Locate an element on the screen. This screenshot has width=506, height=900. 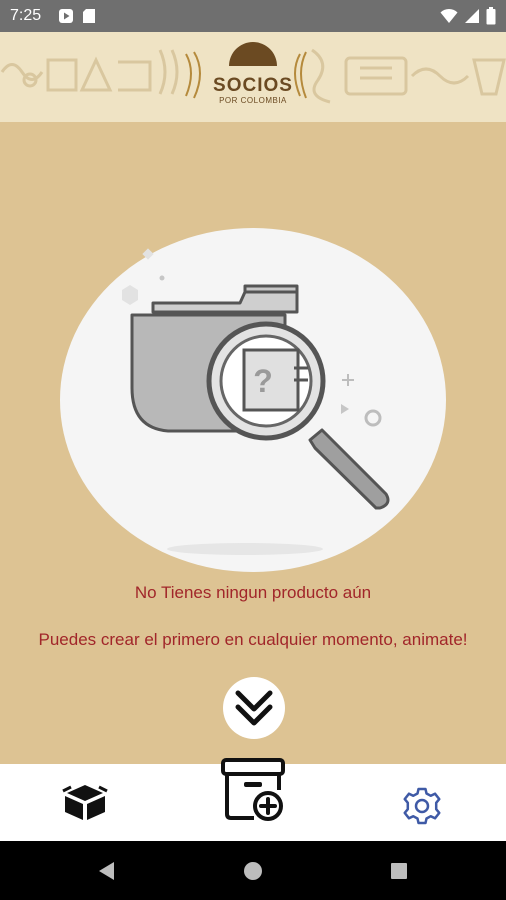
recents-icon is located at coordinates (399, 871).